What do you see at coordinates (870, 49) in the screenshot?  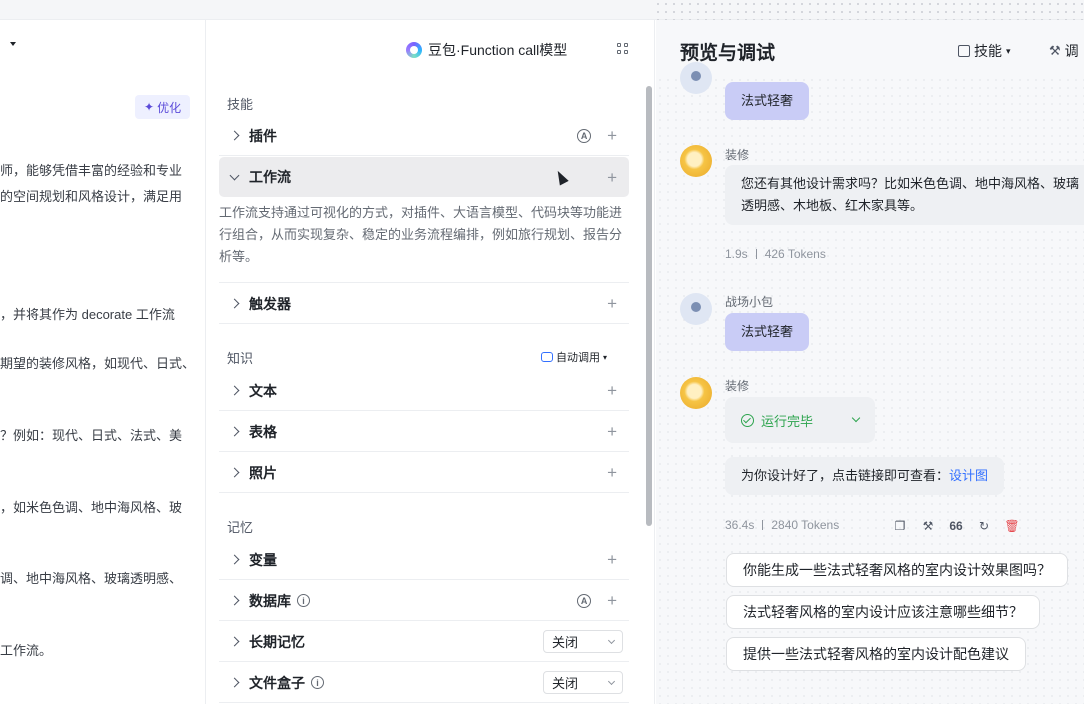 I see `preview-header: 预览与调试 技能 ▾ ⚒ 调` at bounding box center [870, 49].